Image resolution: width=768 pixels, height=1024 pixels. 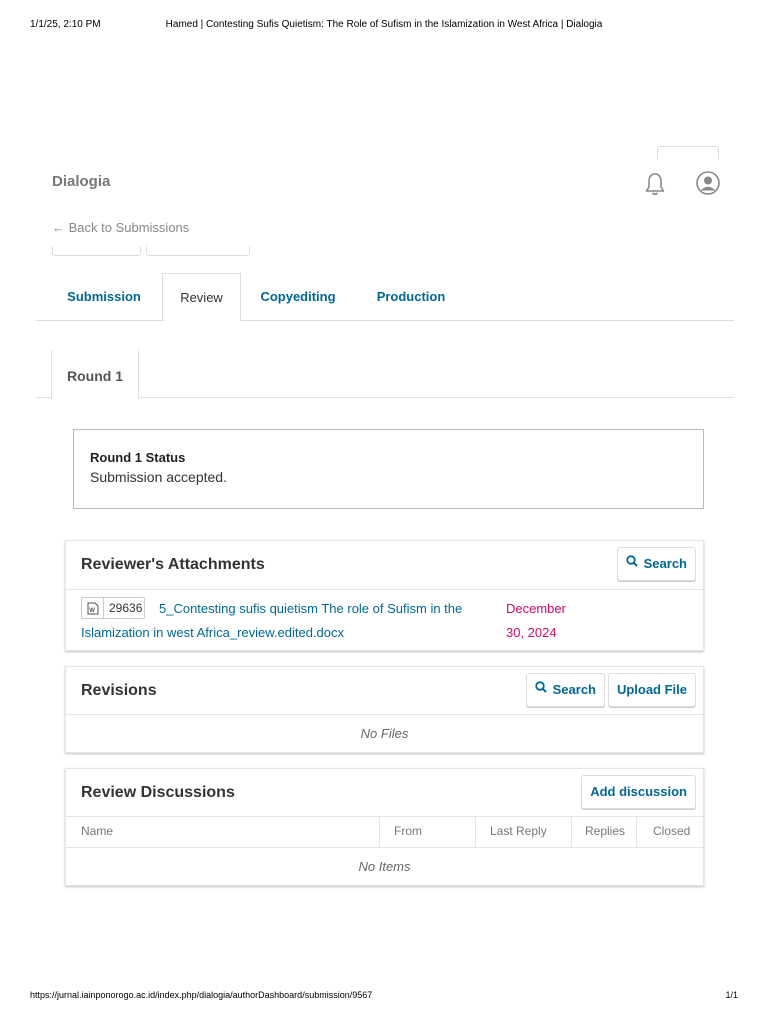 What do you see at coordinates (298, 297) in the screenshot?
I see `tab-copyediting: Copyediting` at bounding box center [298, 297].